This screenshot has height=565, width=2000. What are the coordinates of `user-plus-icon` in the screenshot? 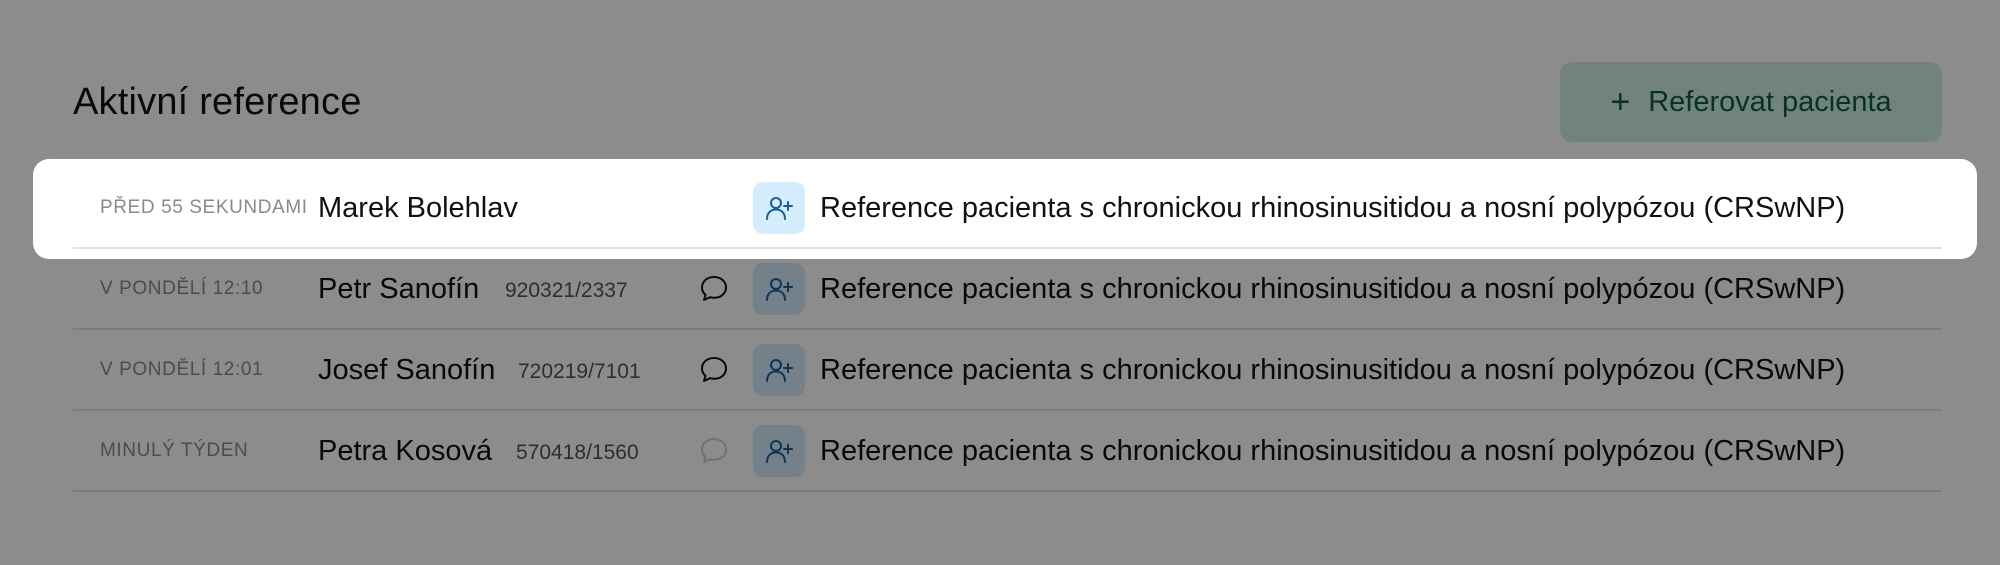 It's located at (779, 208).